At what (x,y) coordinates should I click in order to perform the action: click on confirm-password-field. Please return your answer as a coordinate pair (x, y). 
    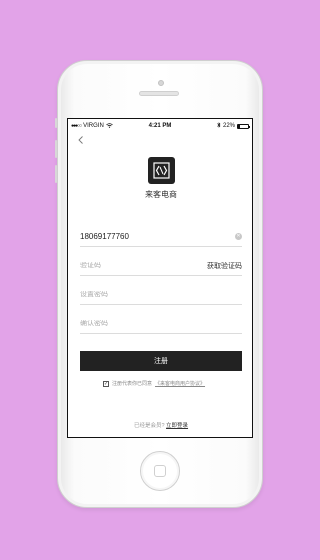
    Looking at the image, I should click on (161, 324).